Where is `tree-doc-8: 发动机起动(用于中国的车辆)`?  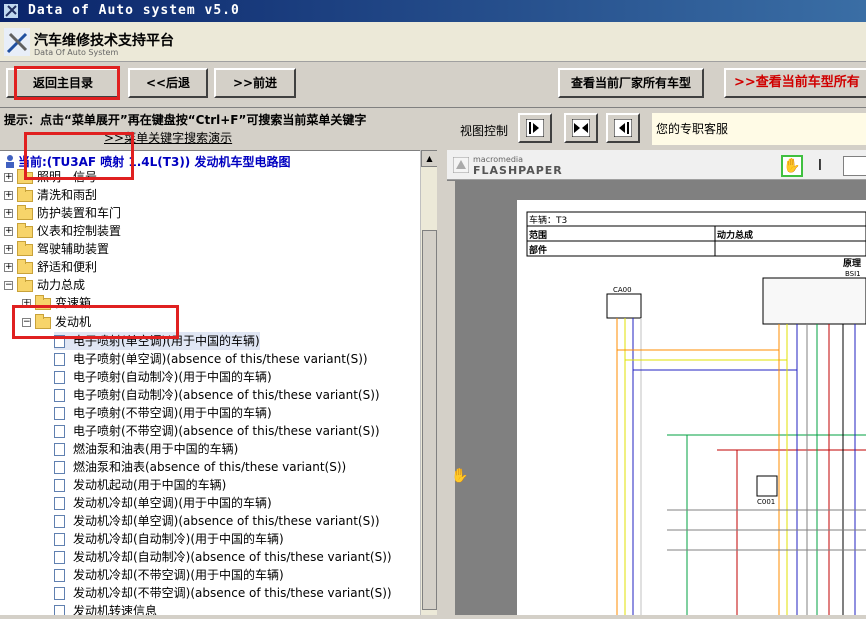 tree-doc-8: 发动机起动(用于中国的车辆) is located at coordinates (140, 485).